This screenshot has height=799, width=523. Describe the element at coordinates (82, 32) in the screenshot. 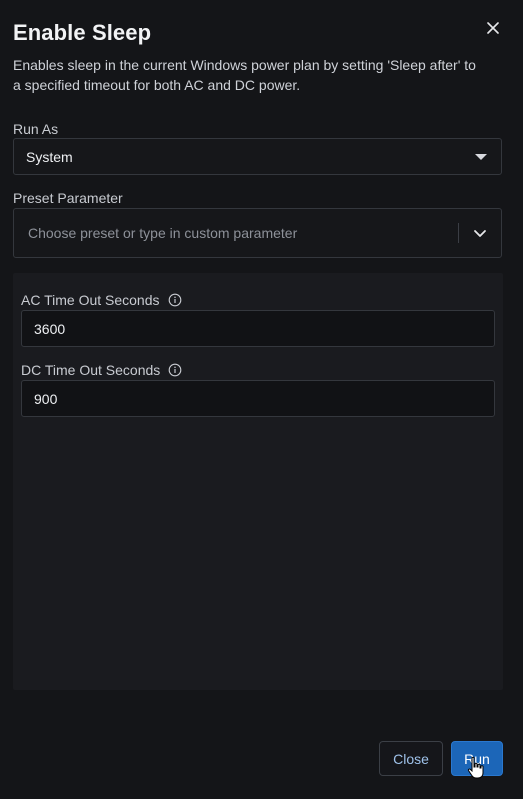

I see `dialog-title: Enable Sleep` at that location.